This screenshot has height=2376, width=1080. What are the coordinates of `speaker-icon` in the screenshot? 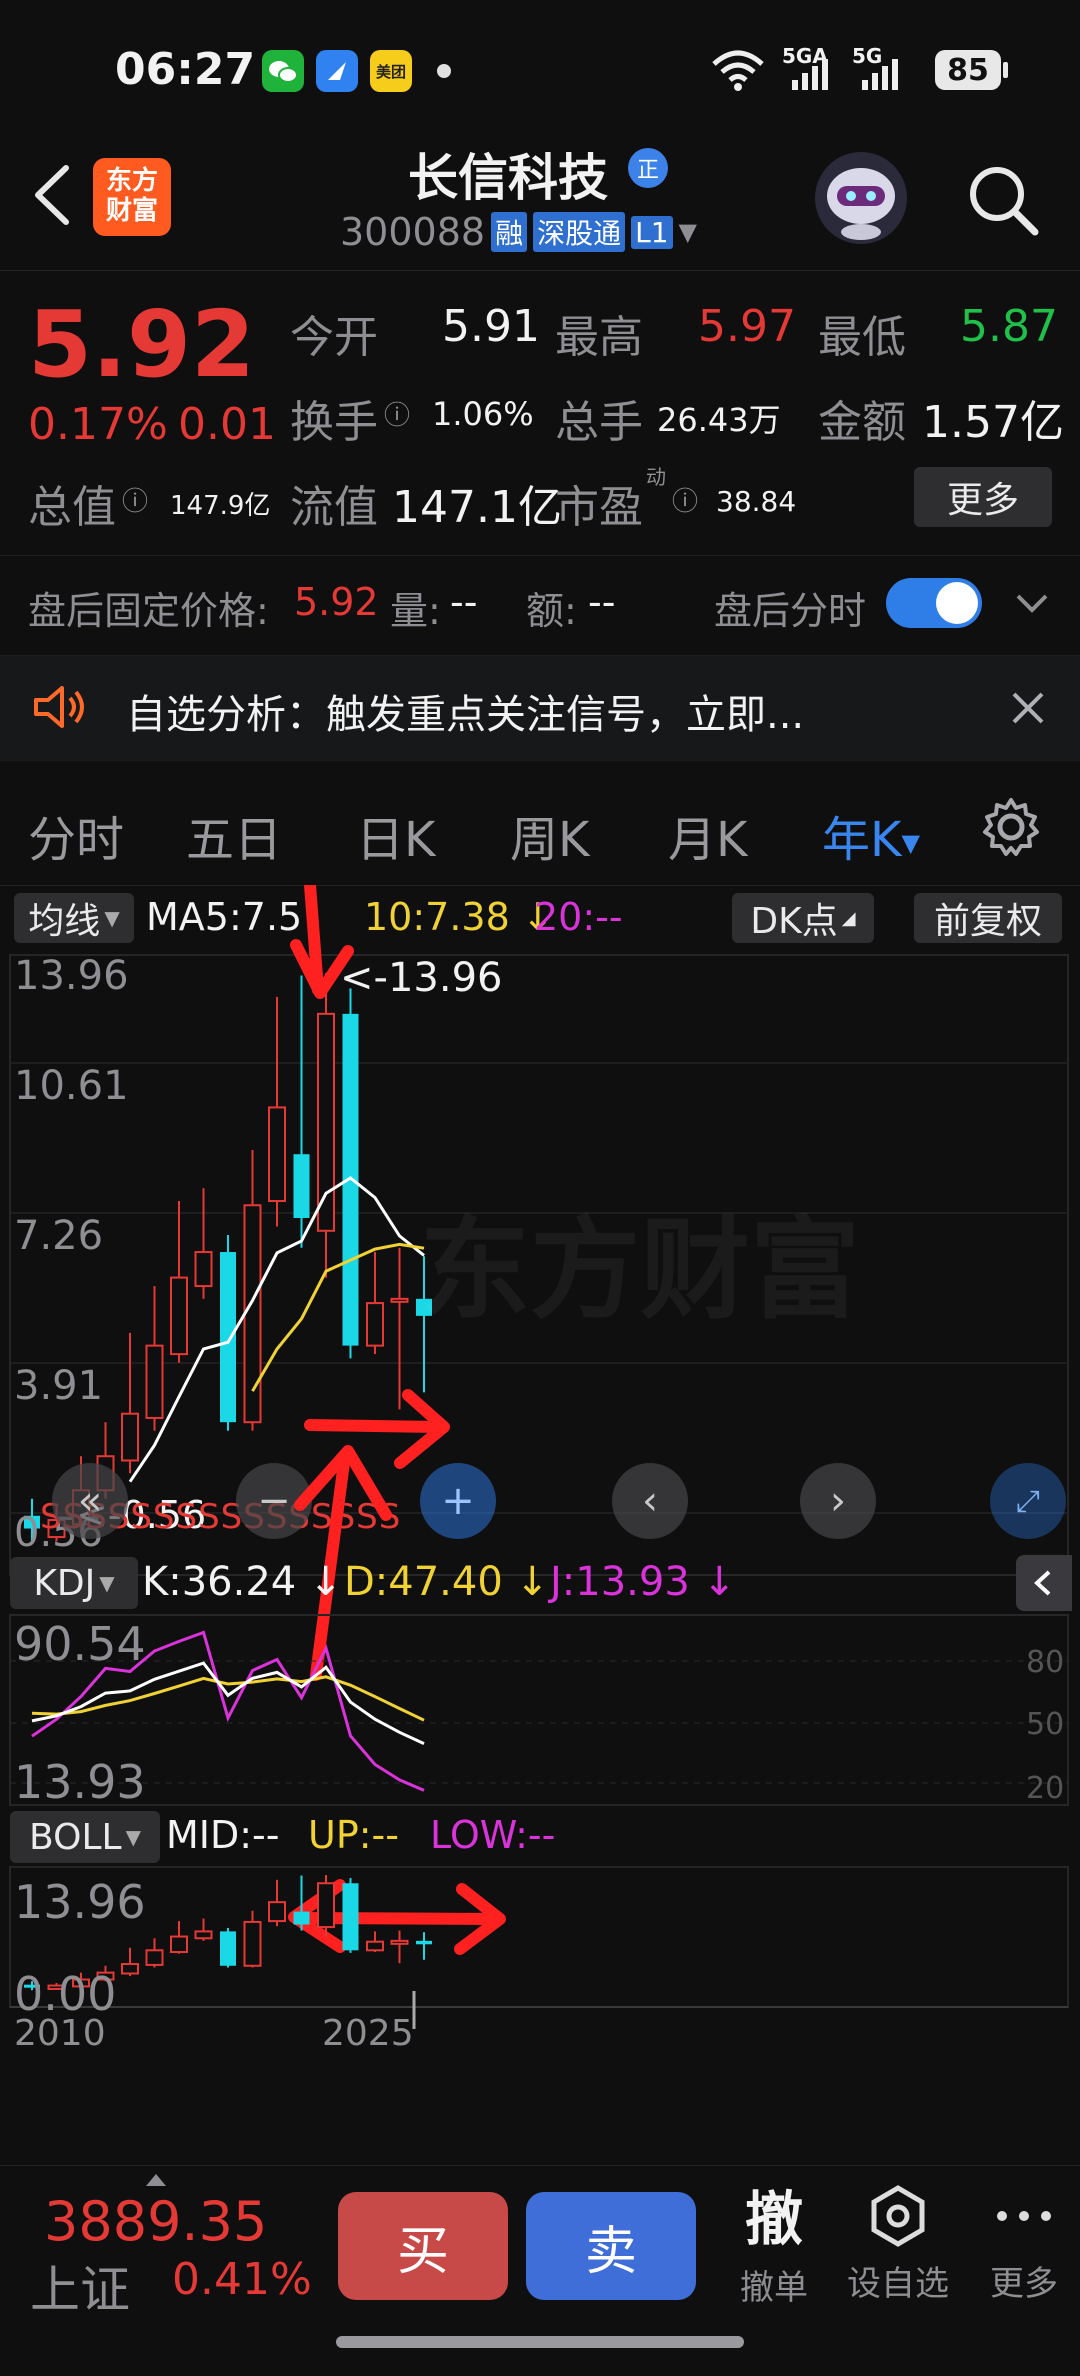 It's located at (60, 709).